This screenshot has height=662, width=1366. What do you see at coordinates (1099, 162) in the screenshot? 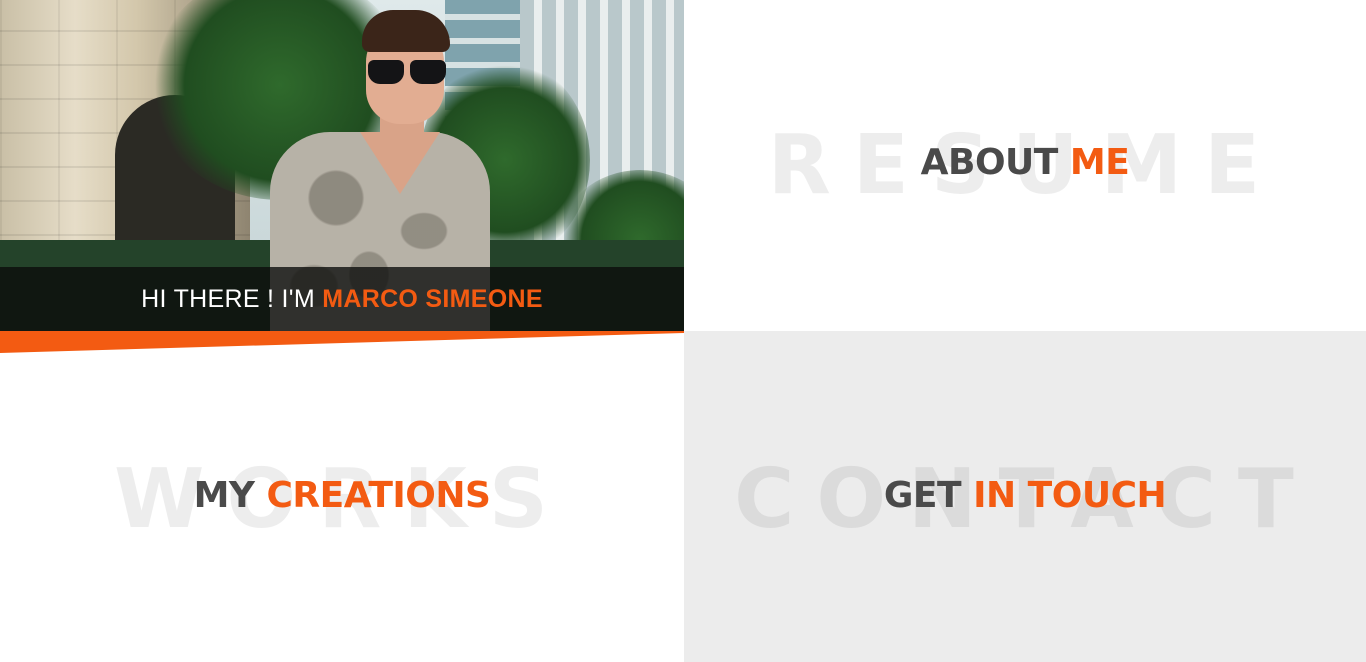
I see `about-title-accent: ME` at bounding box center [1099, 162].